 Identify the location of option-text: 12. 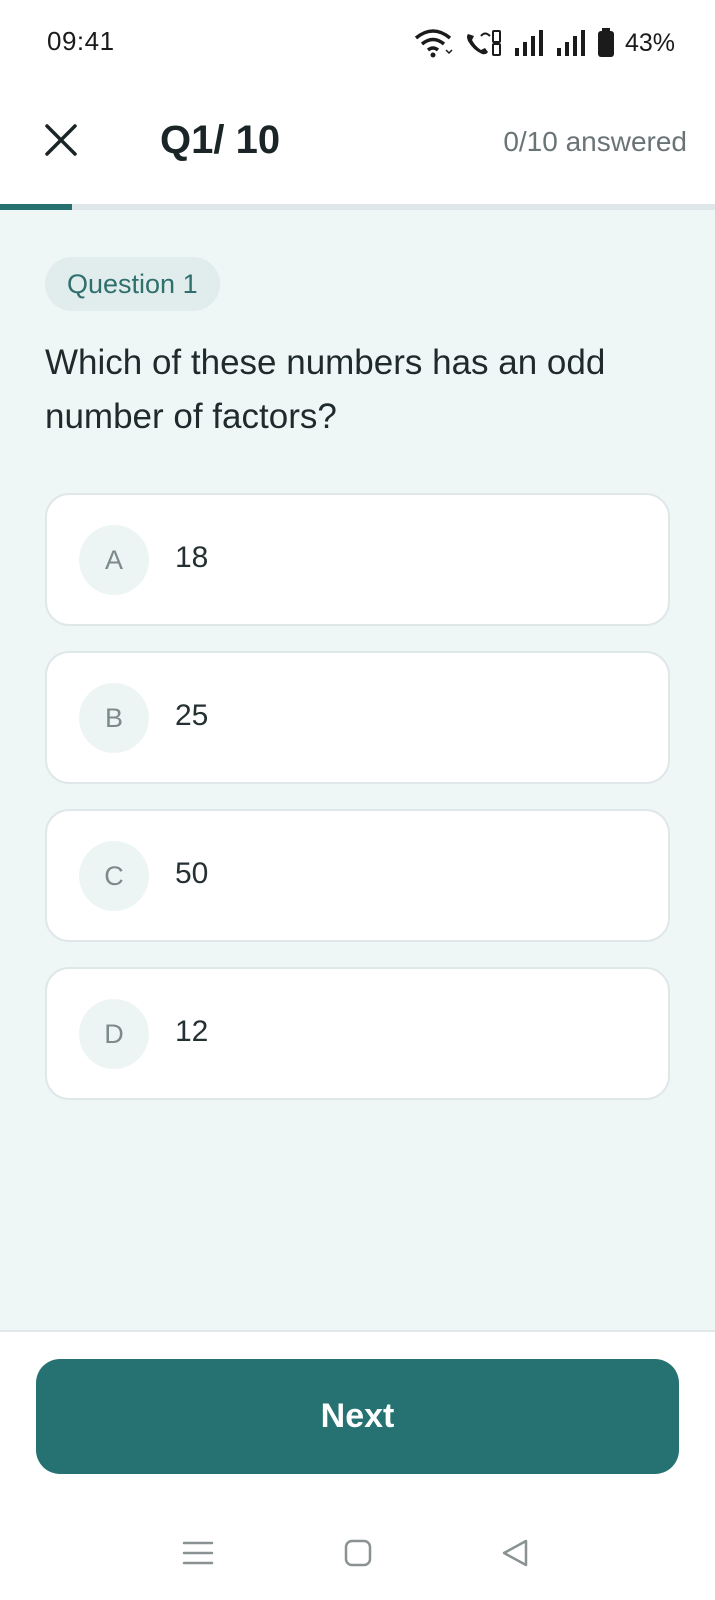
(192, 1031).